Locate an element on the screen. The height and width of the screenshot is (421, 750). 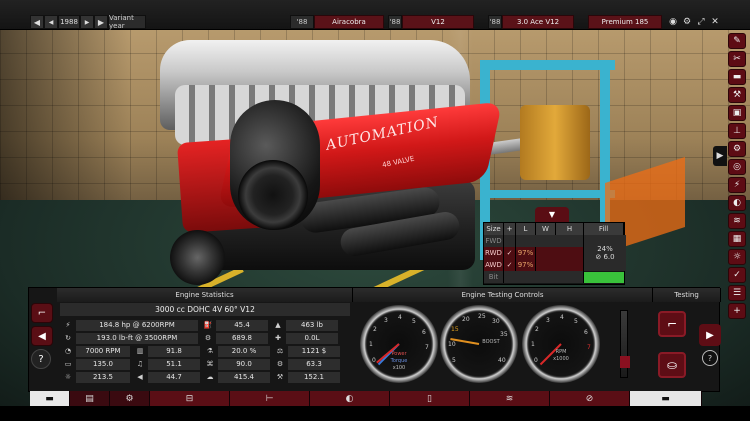
close-icon: ✕ is located at coordinates (715, 22).